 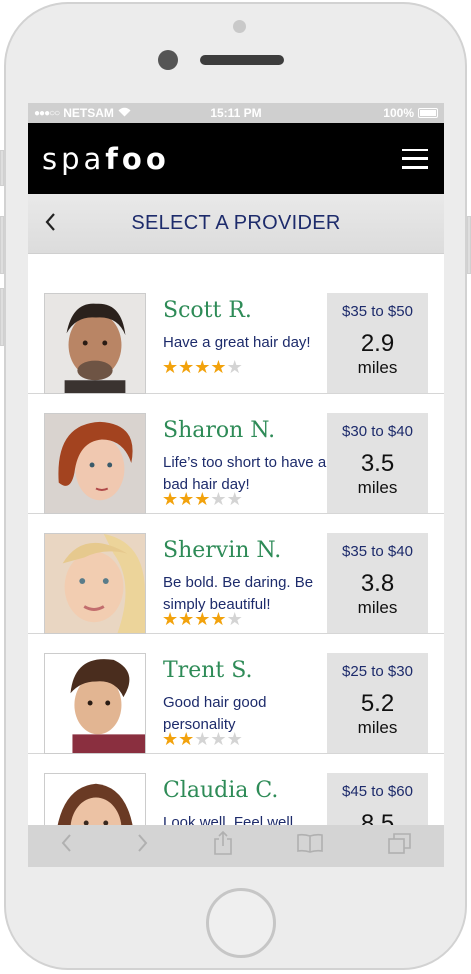 I want to click on page-title: SELECT A PROVIDER, so click(x=236, y=223).